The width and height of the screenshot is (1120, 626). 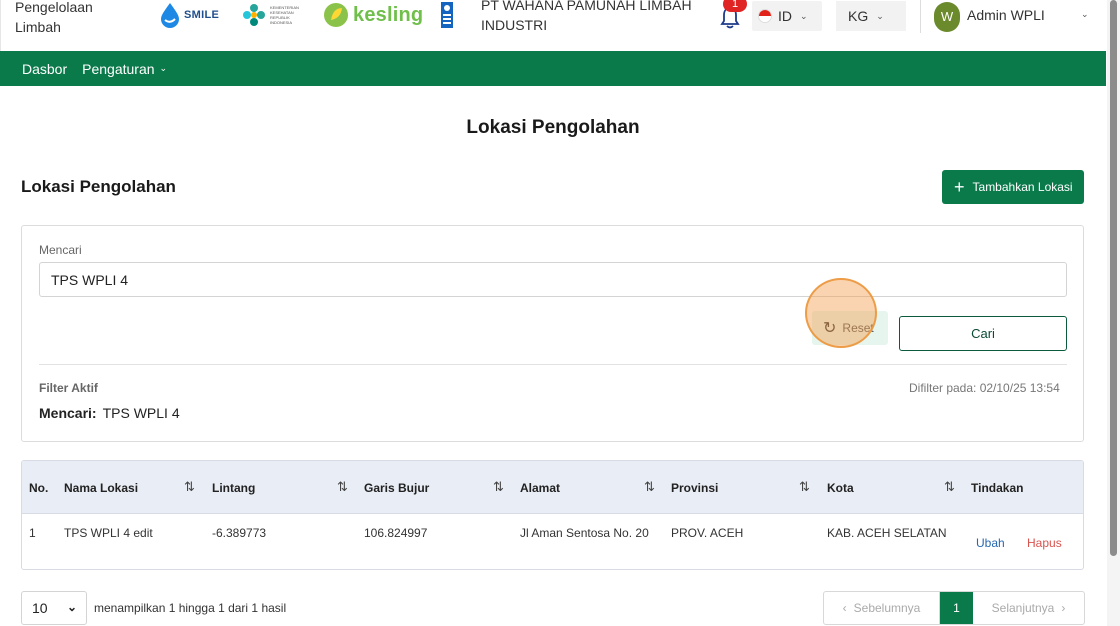 I want to click on user-menu-chevron-icon: ⌄, so click(x=1085, y=14).